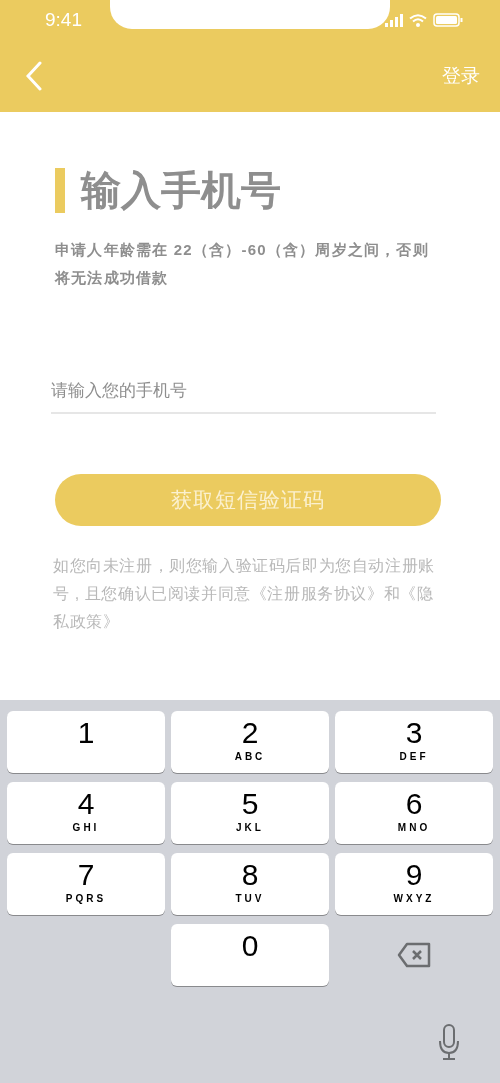 The image size is (500, 1083). What do you see at coordinates (244, 594) in the screenshot?
I see `agreement-text: 如您向未注册，则您输入验证码后即为您自动注册账号 , 且您确认已阅读并同意《注册服务协议》和《隐私政策》` at bounding box center [244, 594].